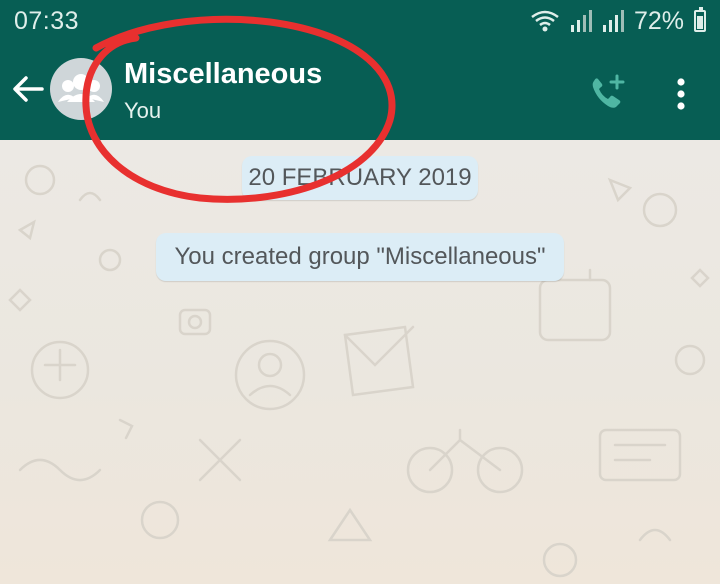  What do you see at coordinates (658, 20) in the screenshot?
I see `battery-level: 72%` at bounding box center [658, 20].